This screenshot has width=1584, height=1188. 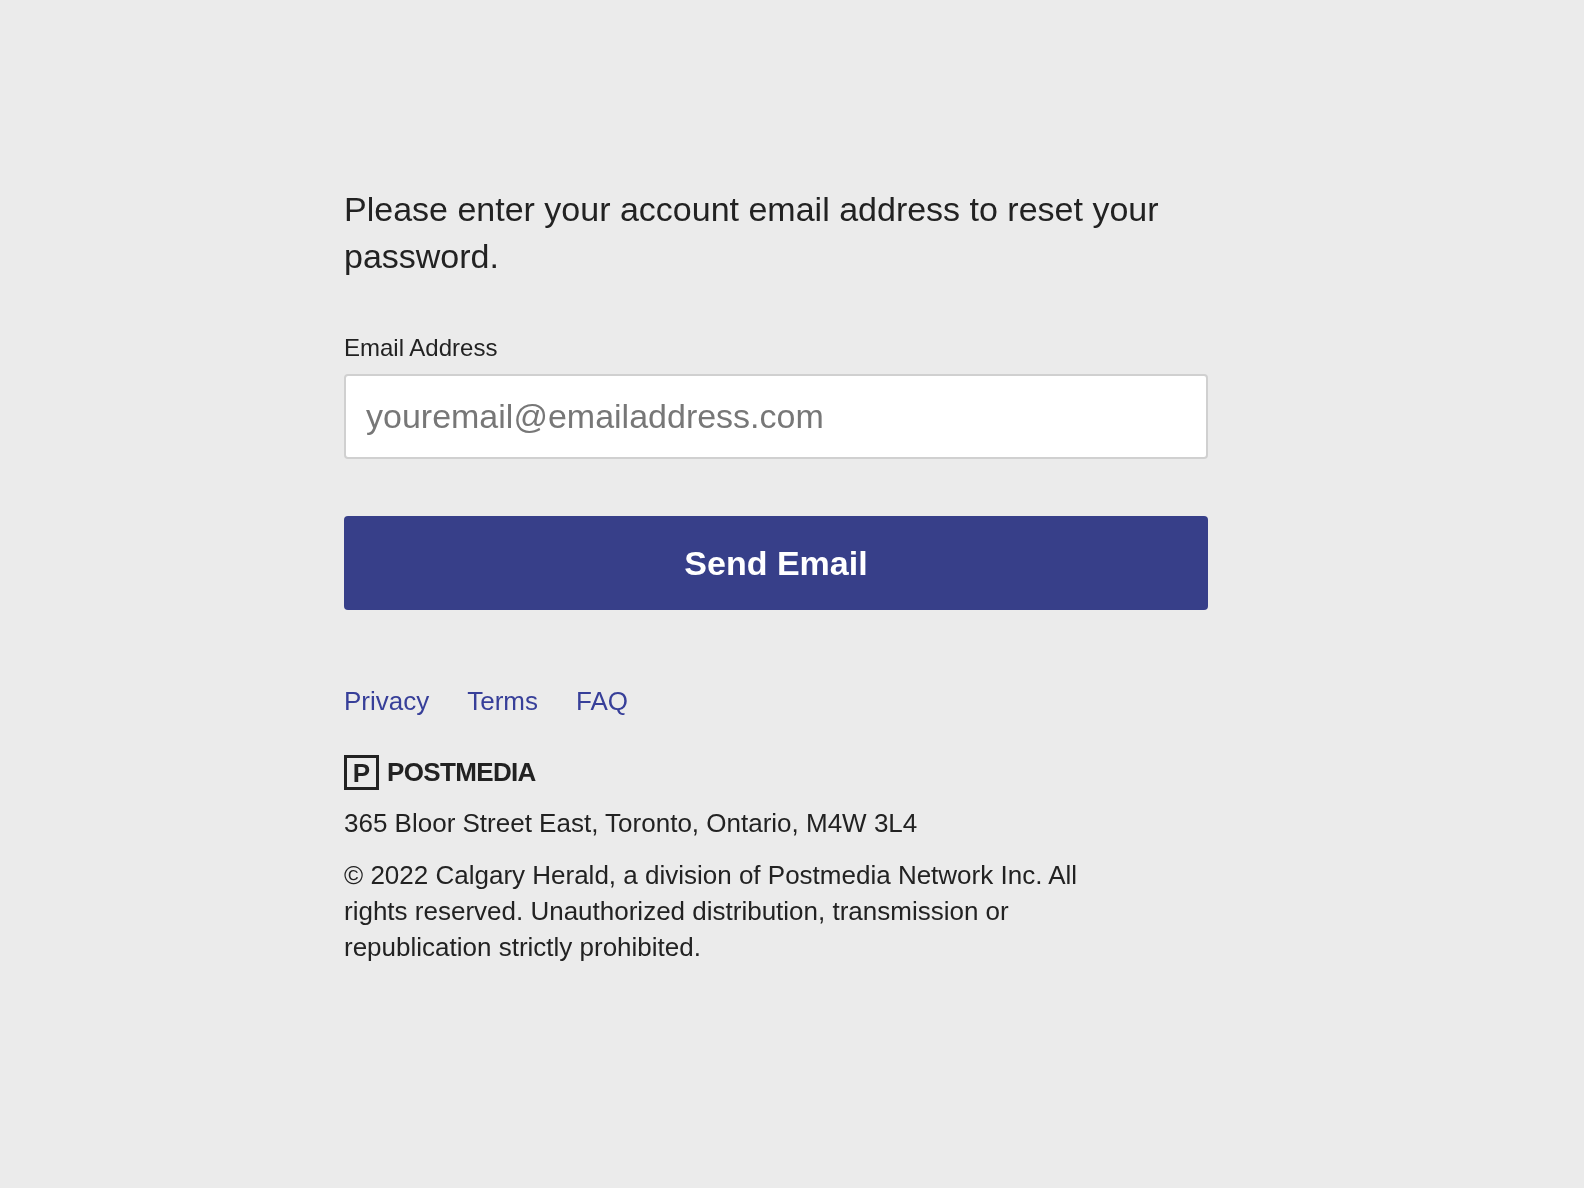 I want to click on footer-link: Terms, so click(x=503, y=701).